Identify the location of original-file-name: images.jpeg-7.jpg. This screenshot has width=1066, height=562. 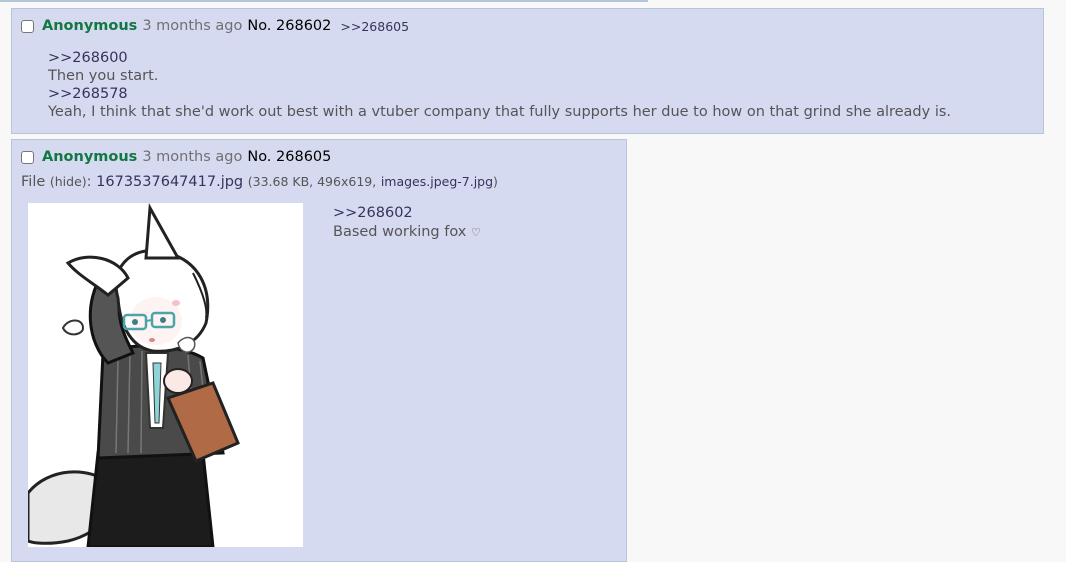
(437, 181).